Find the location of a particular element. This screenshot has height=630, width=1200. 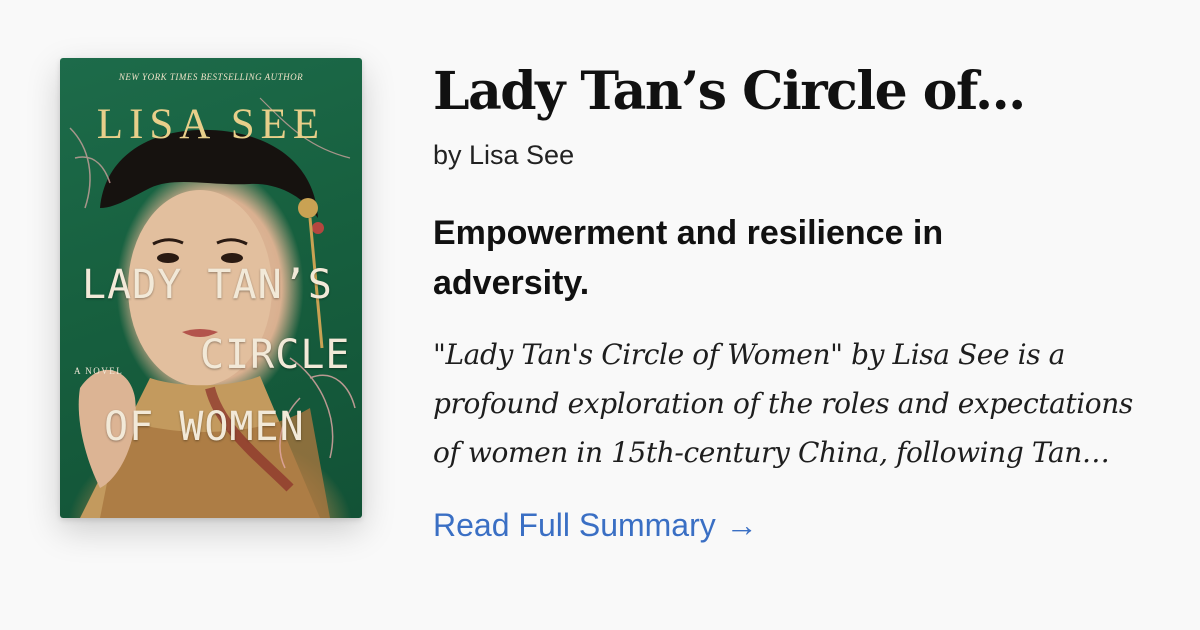

cover-author-name: LISA SEE is located at coordinates (211, 124).